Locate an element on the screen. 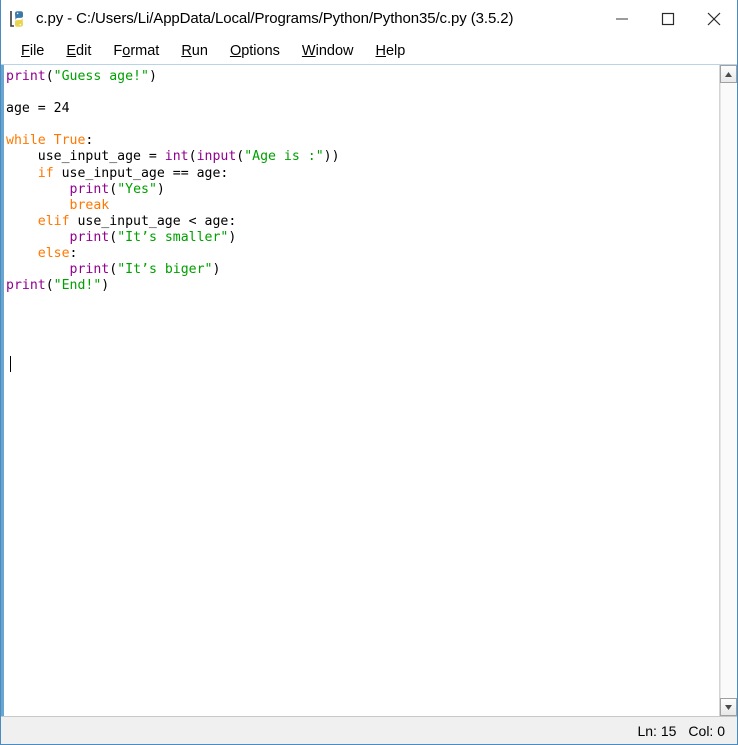  status-bar: Ln: 15 Col: 0 is located at coordinates (369, 730).